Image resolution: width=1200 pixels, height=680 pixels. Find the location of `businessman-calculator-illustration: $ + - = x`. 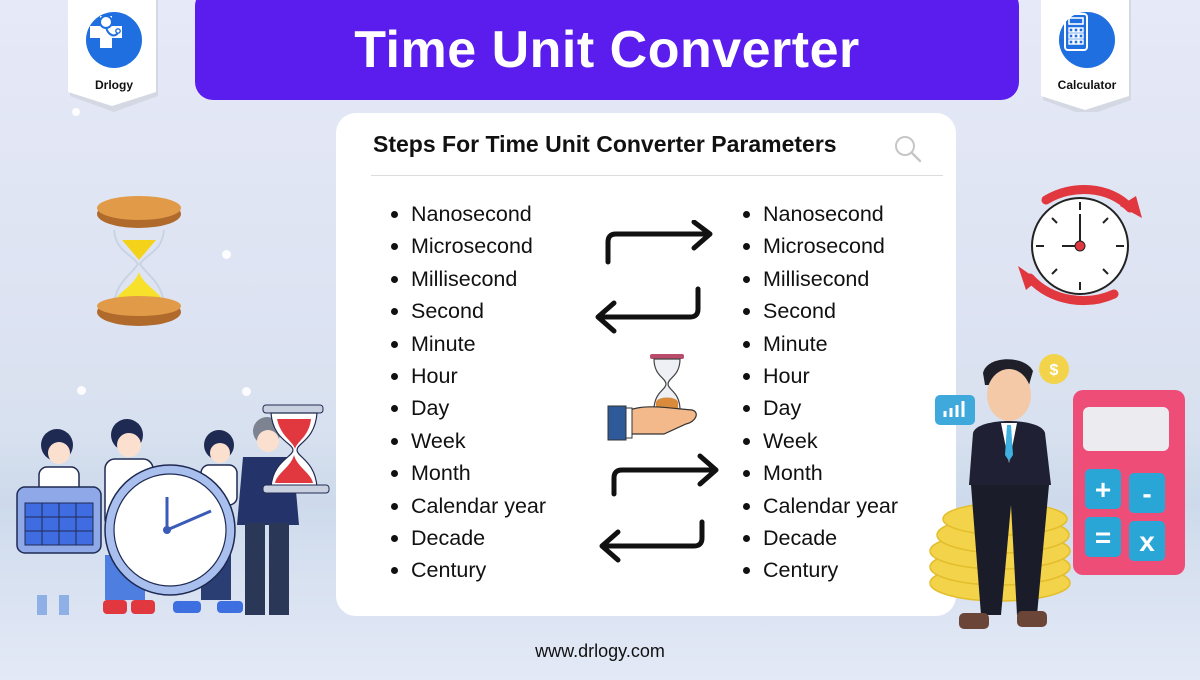

businessman-calculator-illustration: $ + - = x is located at coordinates (1057, 491).